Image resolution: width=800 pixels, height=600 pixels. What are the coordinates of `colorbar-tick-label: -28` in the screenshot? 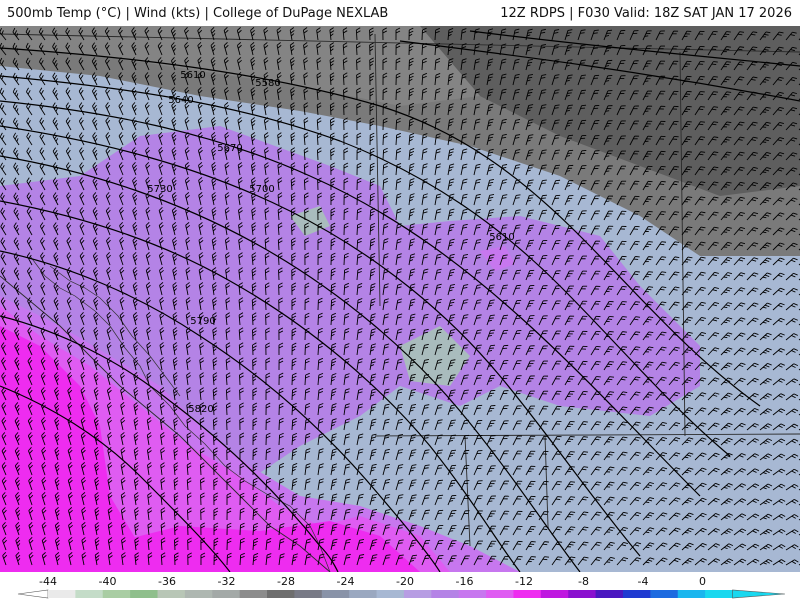 It's located at (286, 581).